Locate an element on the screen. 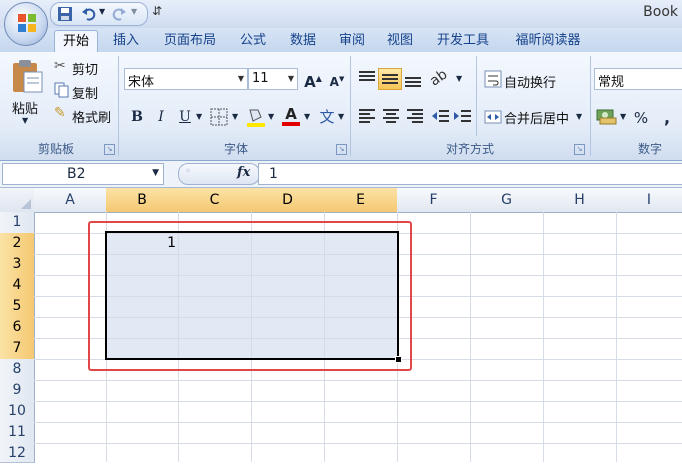 The height and width of the screenshot is (464, 682). redo-dropdown-icon: ▼ is located at coordinates (134, 11).